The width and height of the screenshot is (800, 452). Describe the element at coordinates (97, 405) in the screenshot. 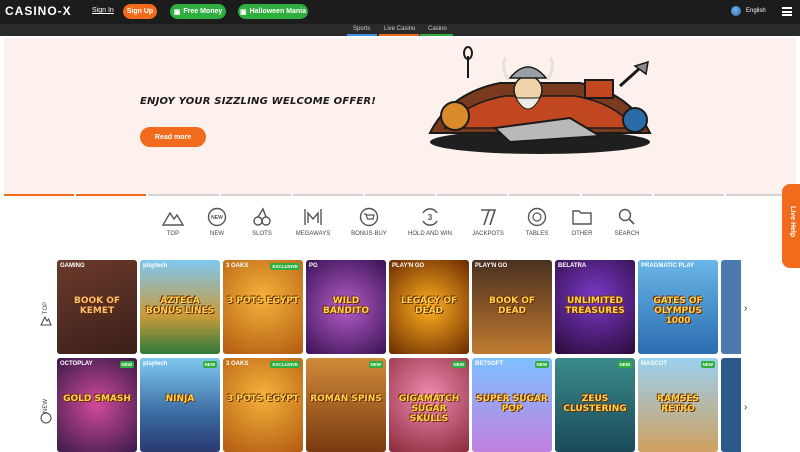

I see `game-tile: OCTOPLAY NEW GOLD SMASH` at that location.